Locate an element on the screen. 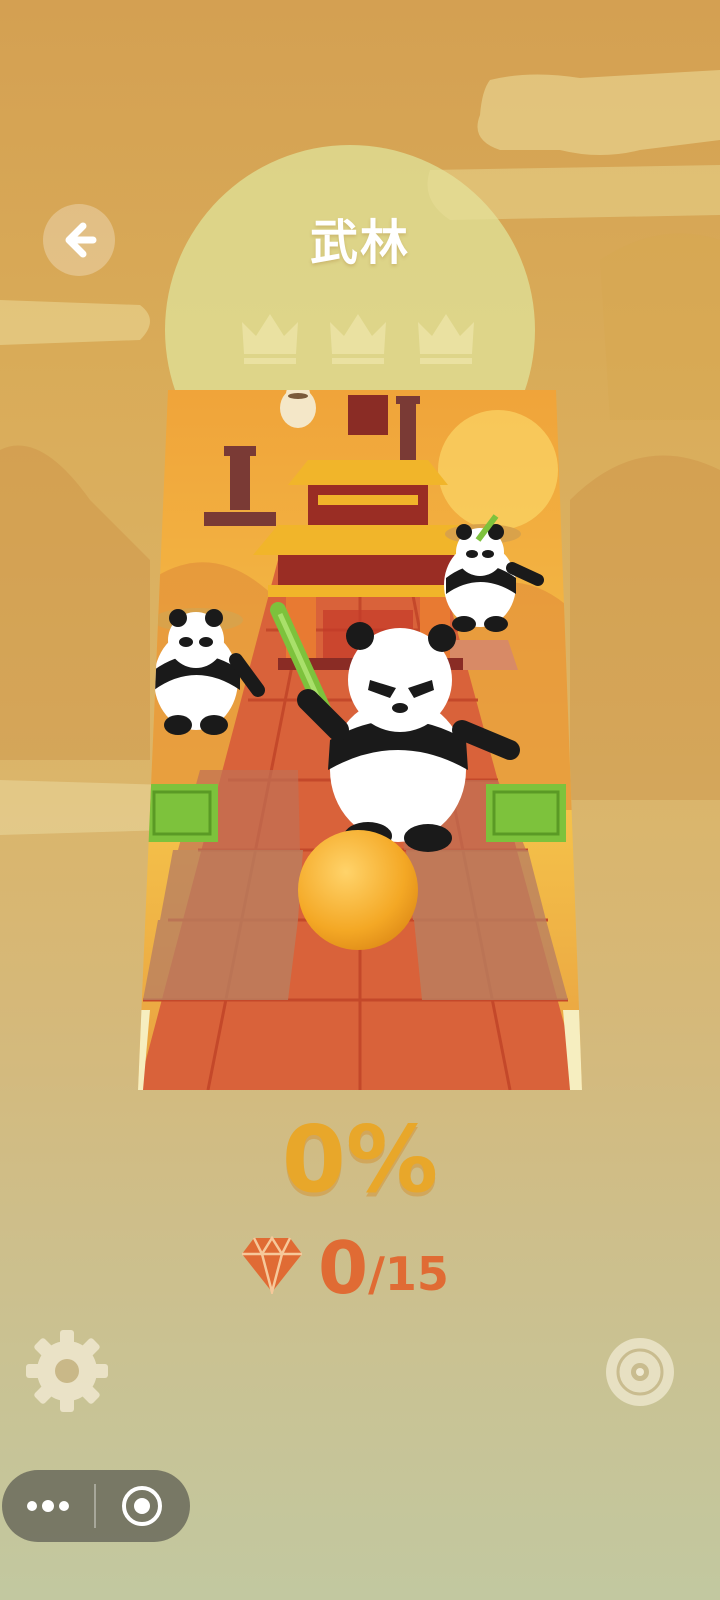 This screenshot has width=720, height=1600. gem-counter: 0 /15 is located at coordinates (344, 1268).